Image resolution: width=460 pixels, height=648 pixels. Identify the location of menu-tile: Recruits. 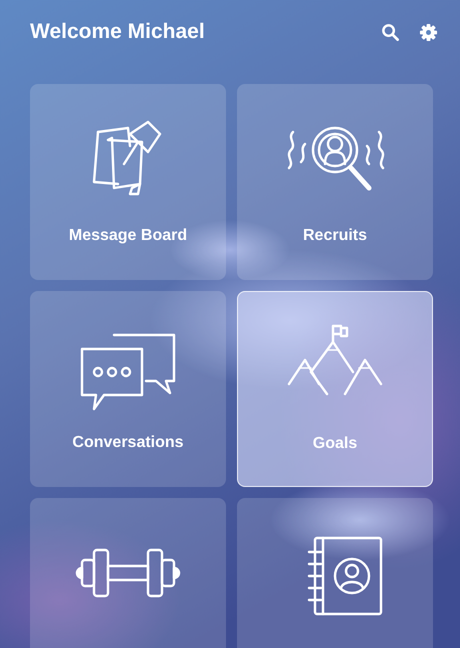
(335, 182).